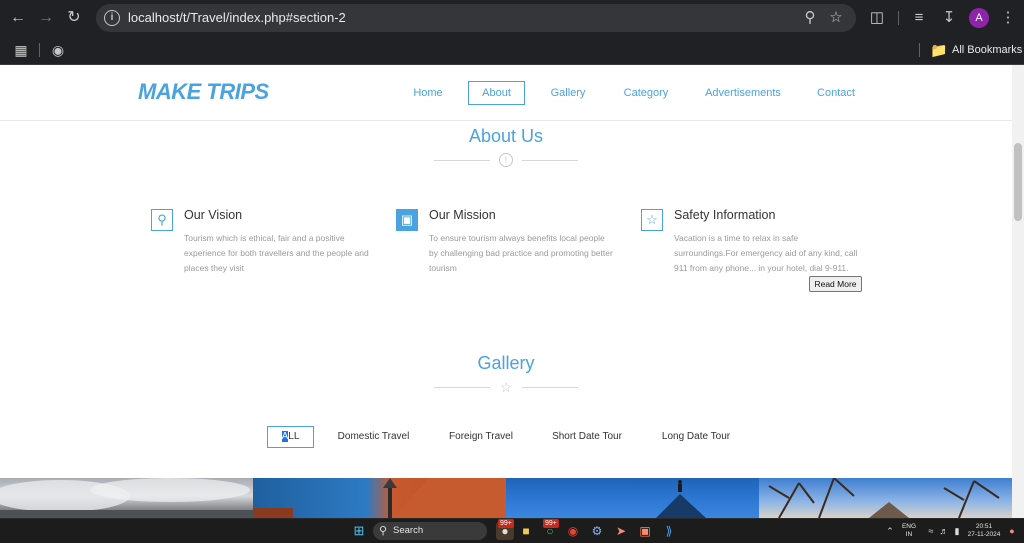 Image resolution: width=1024 pixels, height=543 pixels. What do you see at coordinates (58, 50) in the screenshot?
I see `globe-icon: ◉` at bounding box center [58, 50].